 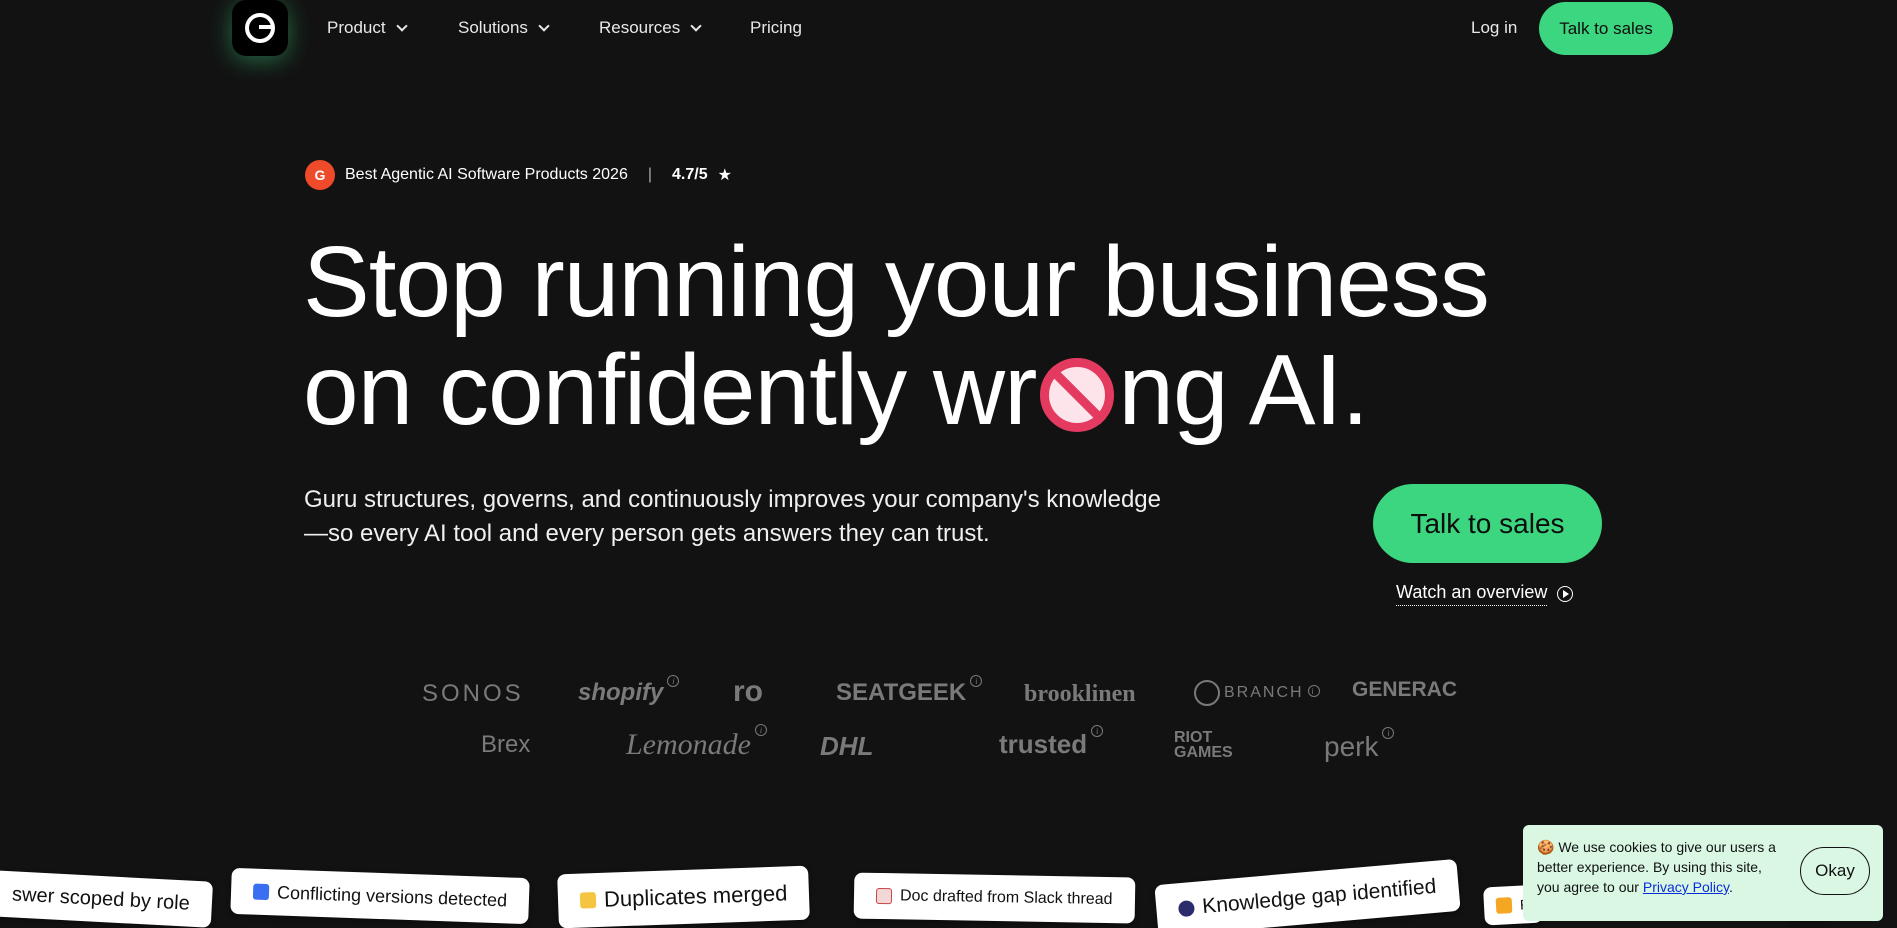 I want to click on logo-sonos: SONOS, so click(x=473, y=694).